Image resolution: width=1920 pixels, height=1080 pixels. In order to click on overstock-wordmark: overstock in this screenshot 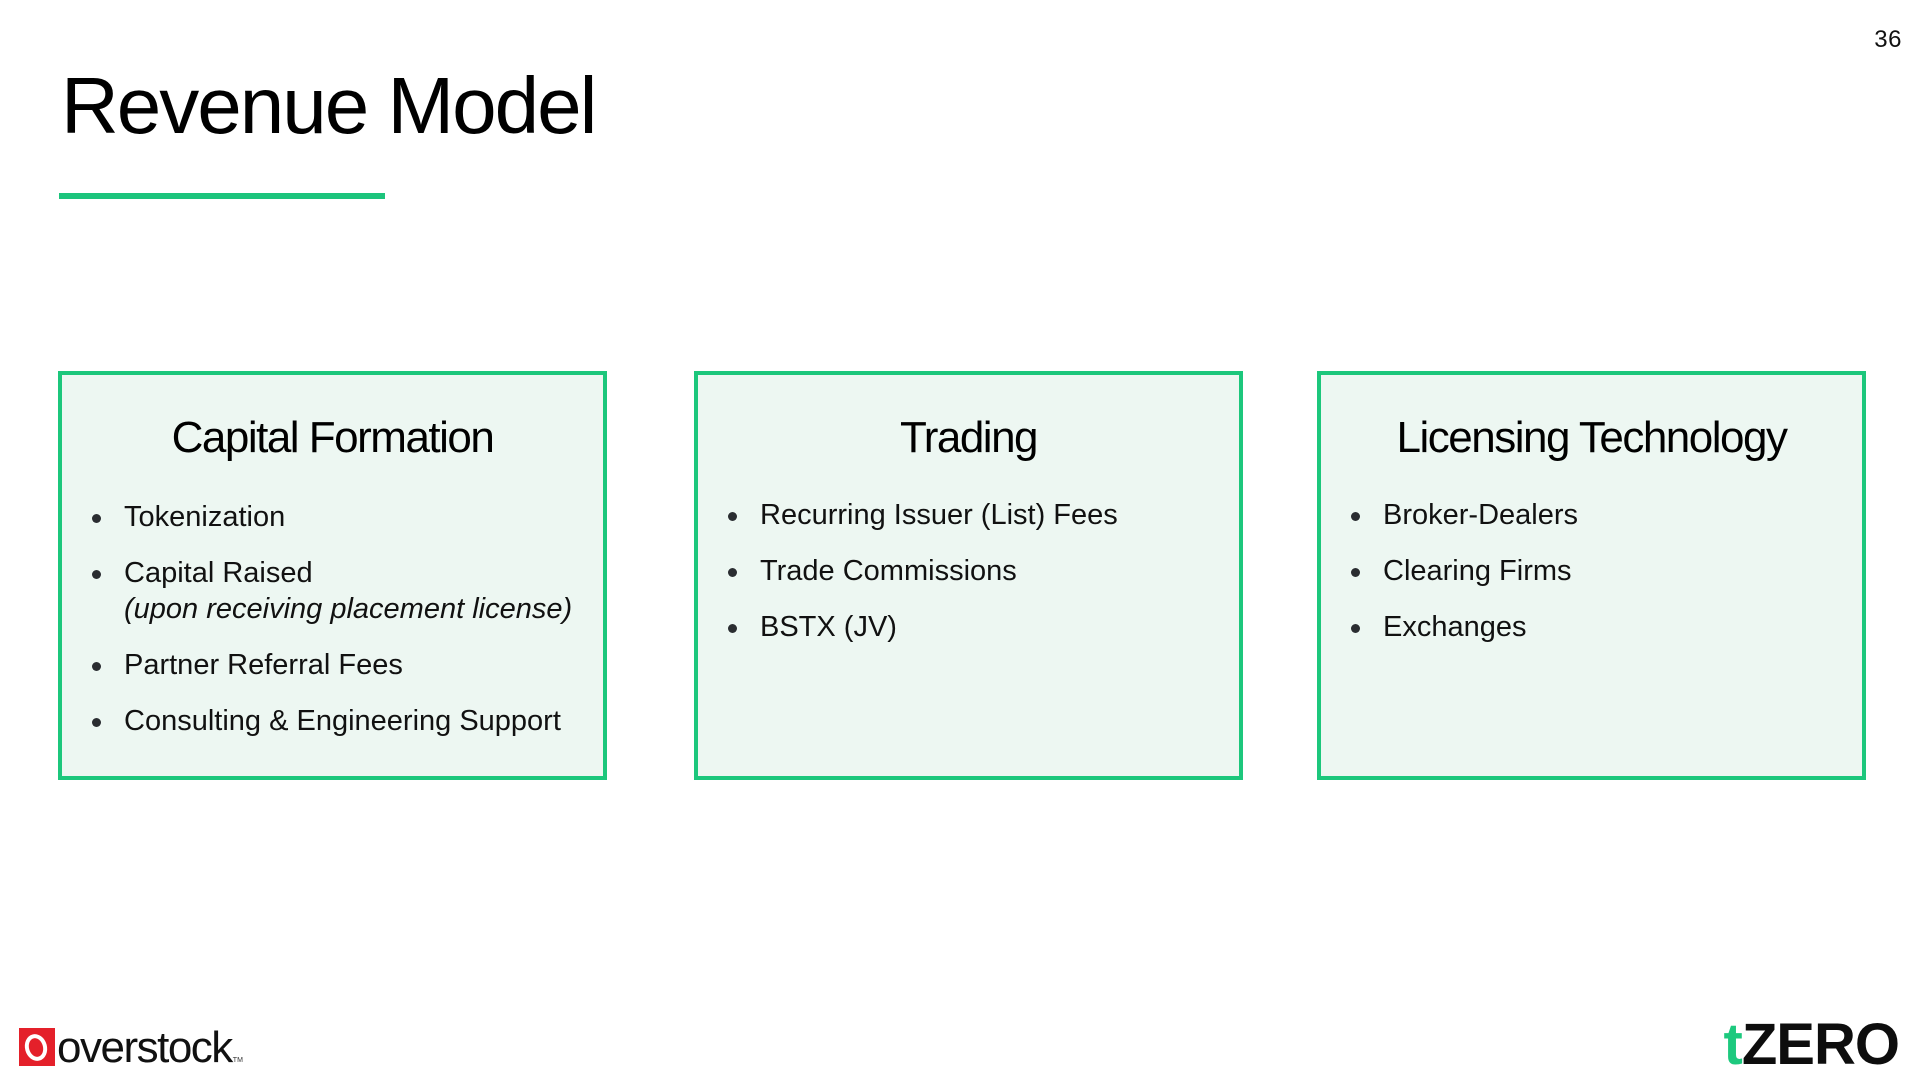, I will do `click(145, 1047)`.